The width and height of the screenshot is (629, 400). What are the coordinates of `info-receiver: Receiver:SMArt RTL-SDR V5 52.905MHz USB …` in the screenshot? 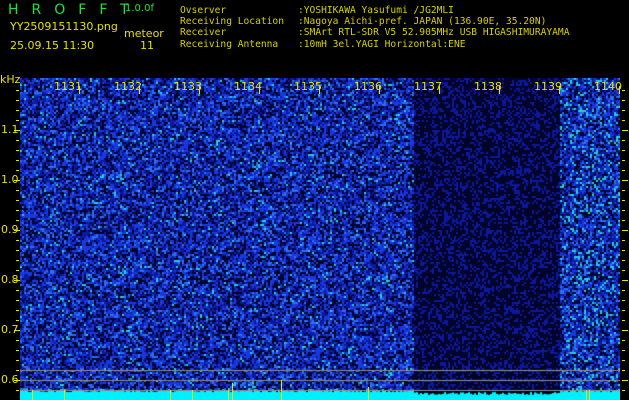 It's located at (375, 33).